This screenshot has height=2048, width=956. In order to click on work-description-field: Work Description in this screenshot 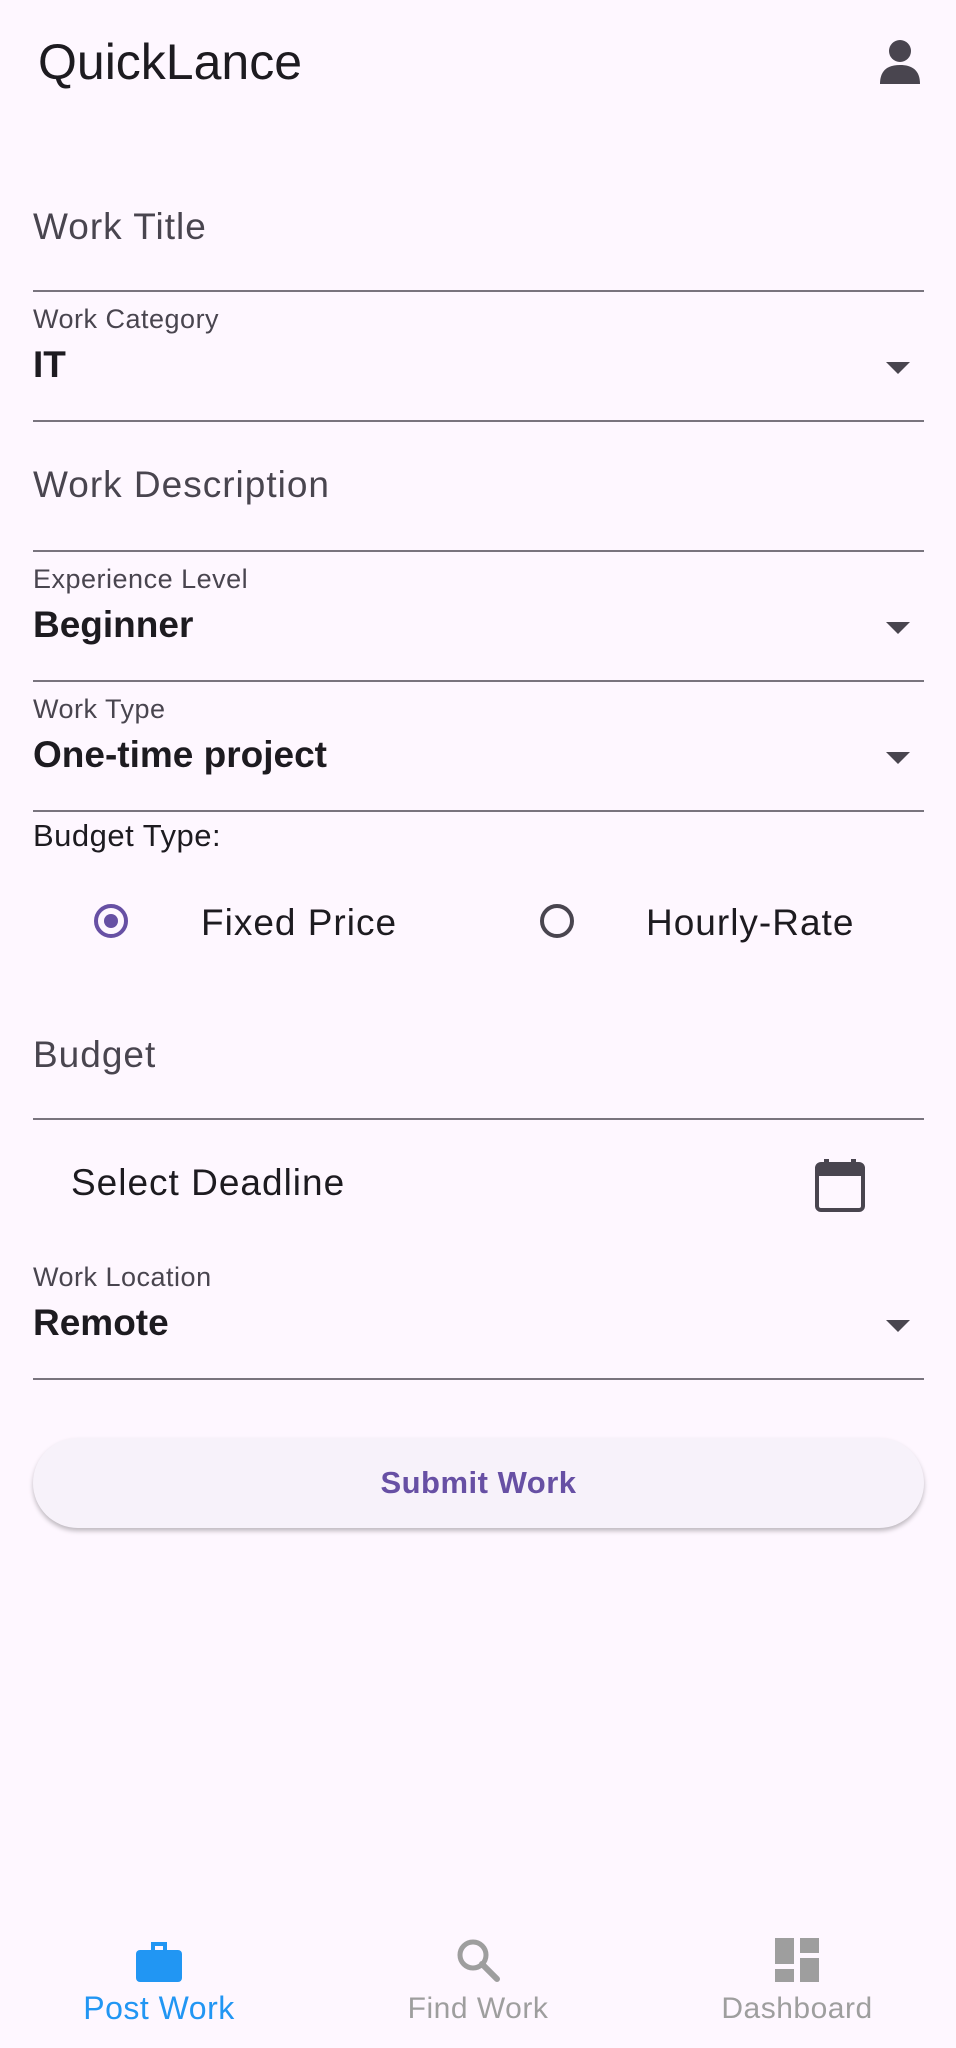, I will do `click(478, 487)`.